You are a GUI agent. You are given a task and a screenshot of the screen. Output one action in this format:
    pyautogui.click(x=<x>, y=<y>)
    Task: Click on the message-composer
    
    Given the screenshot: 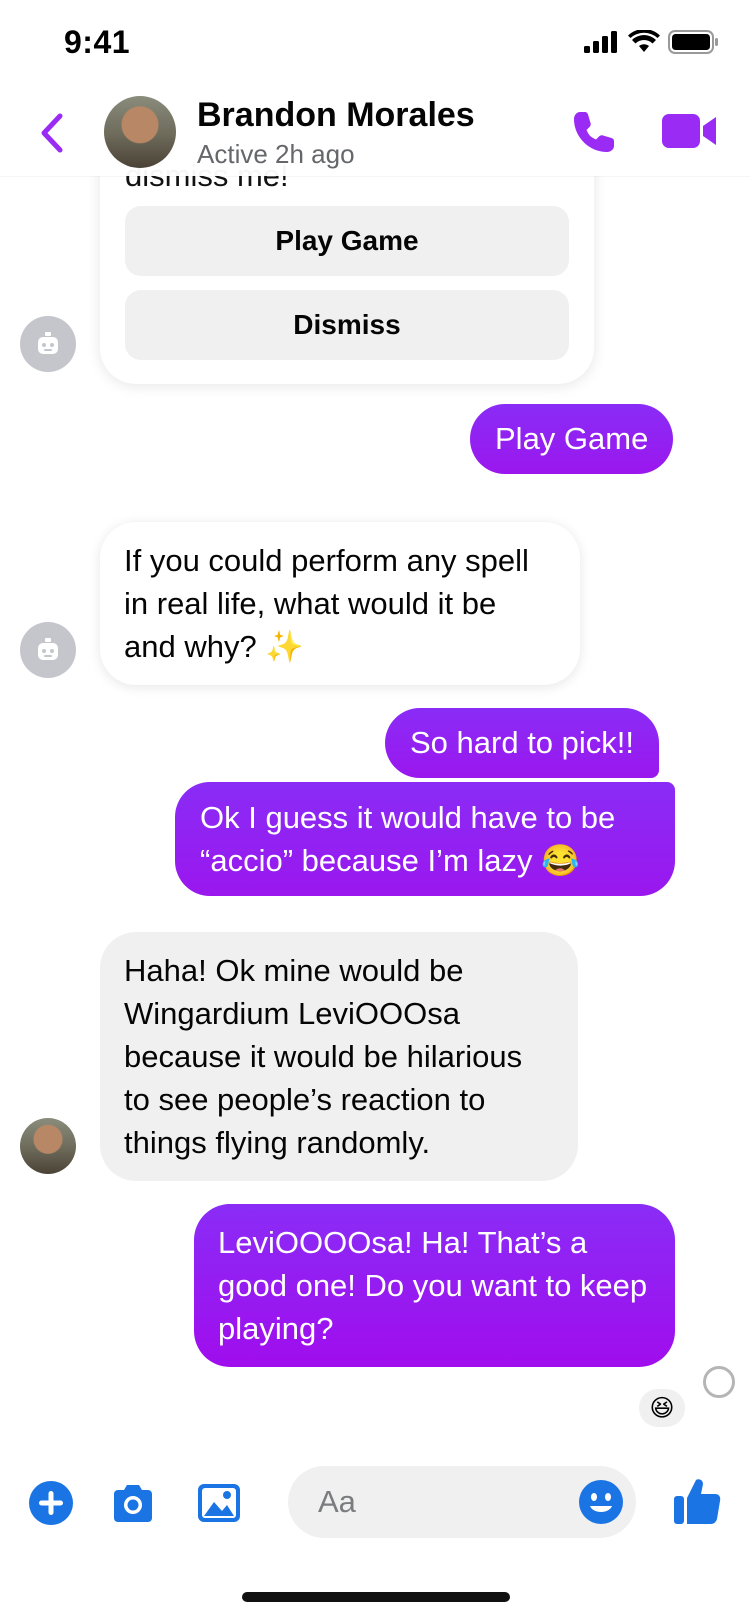 What is the action you would take?
    pyautogui.click(x=375, y=1537)
    